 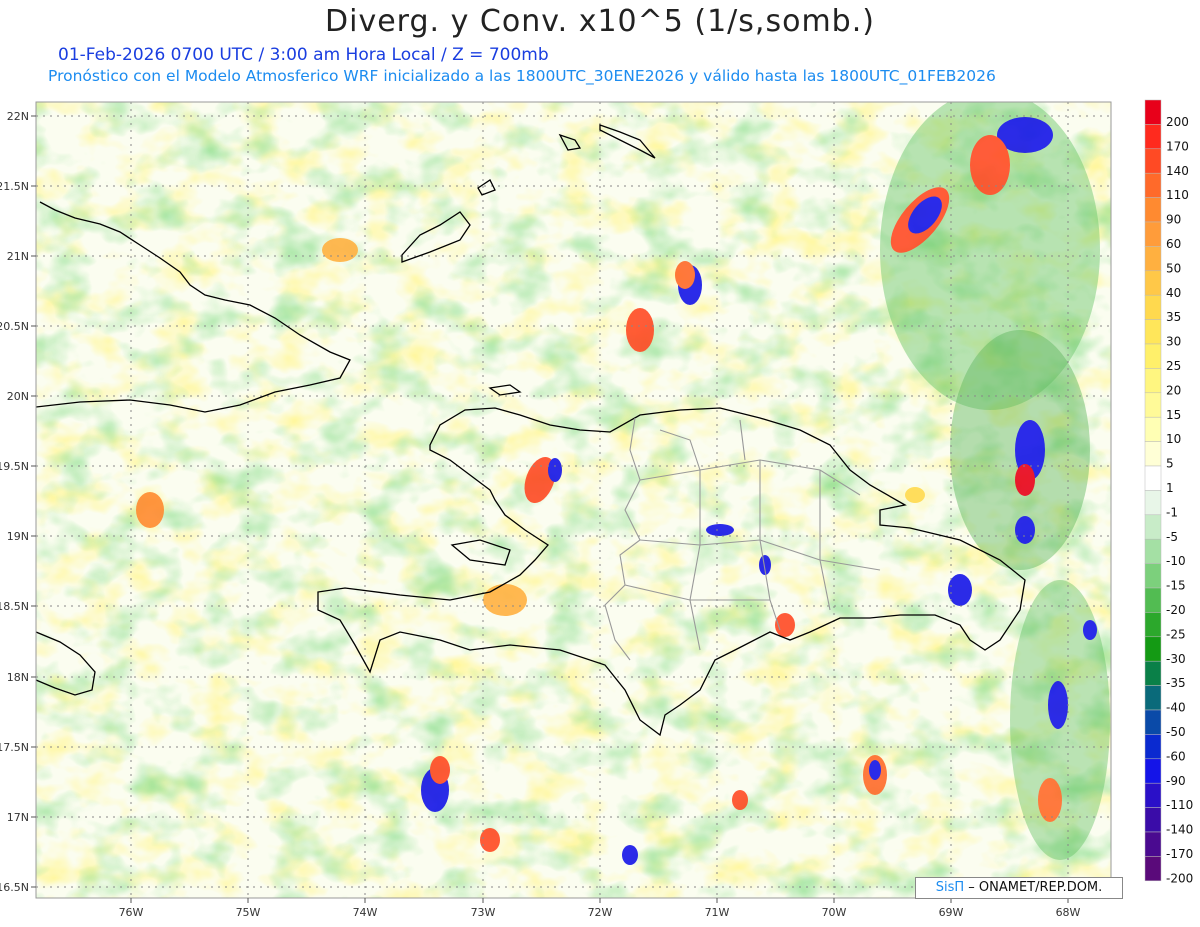 I want to click on colorbar-label: 140, so click(x=1177, y=171).